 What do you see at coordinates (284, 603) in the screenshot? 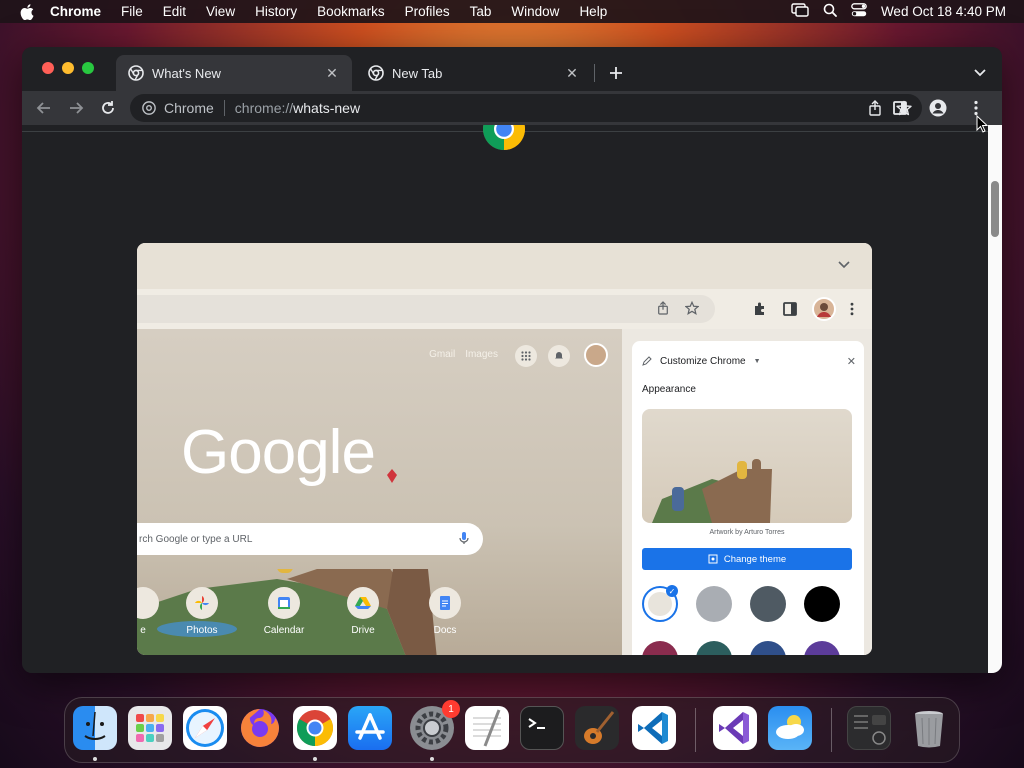
I see `calendar-icon` at bounding box center [284, 603].